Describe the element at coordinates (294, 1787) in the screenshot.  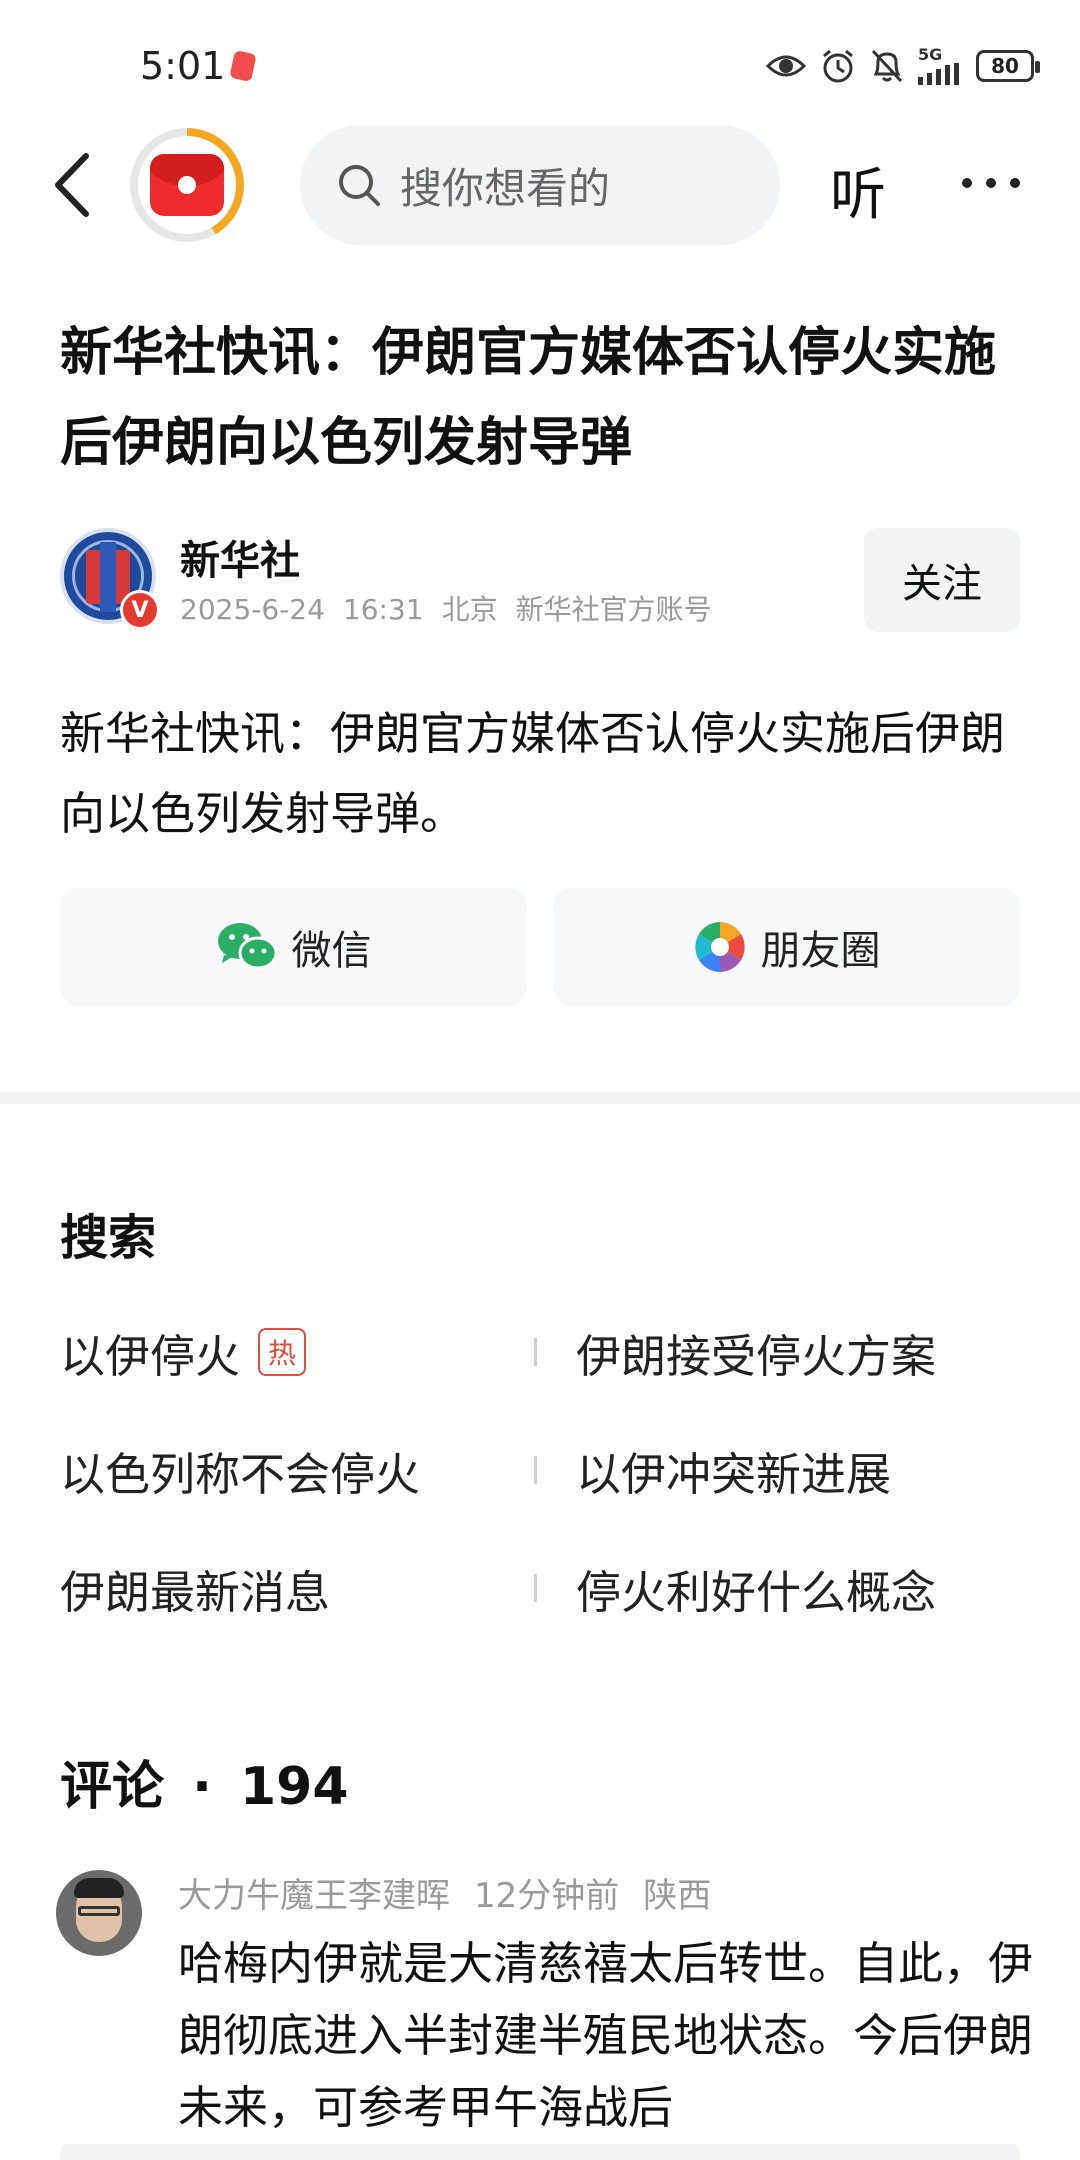
I see `comments-count: 194` at that location.